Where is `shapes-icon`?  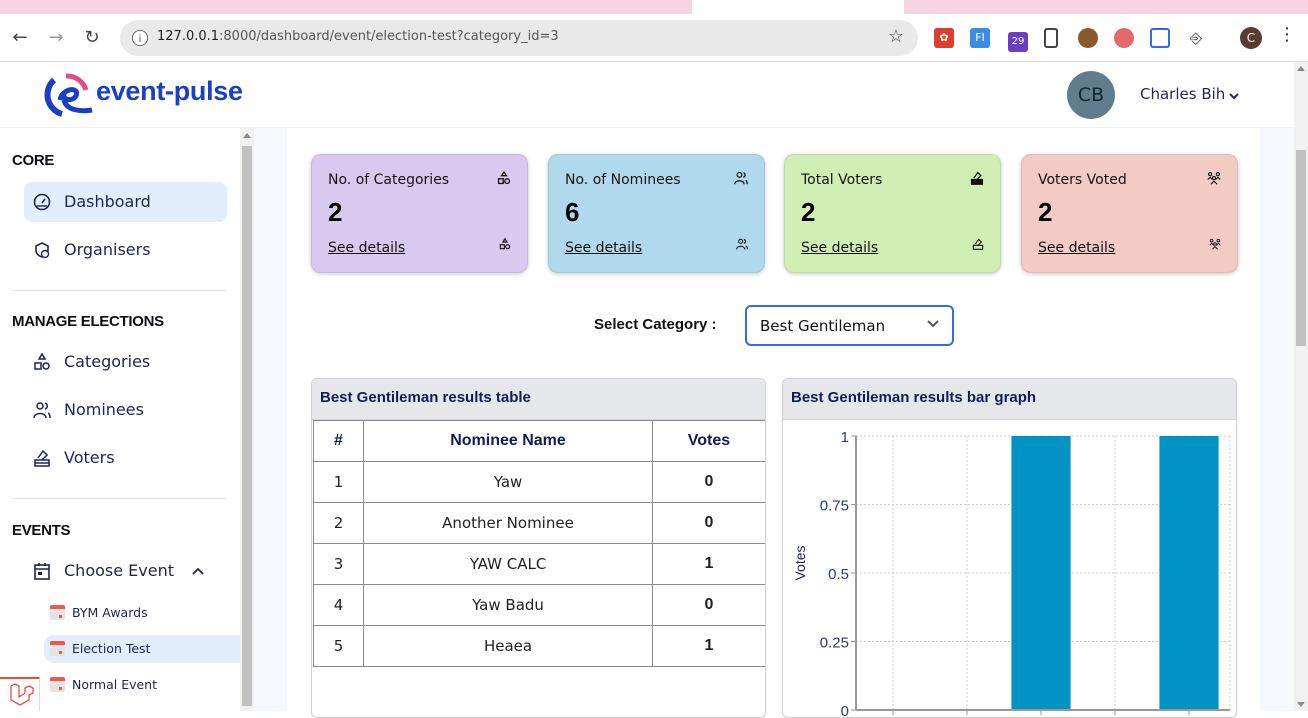
shapes-icon is located at coordinates (505, 244).